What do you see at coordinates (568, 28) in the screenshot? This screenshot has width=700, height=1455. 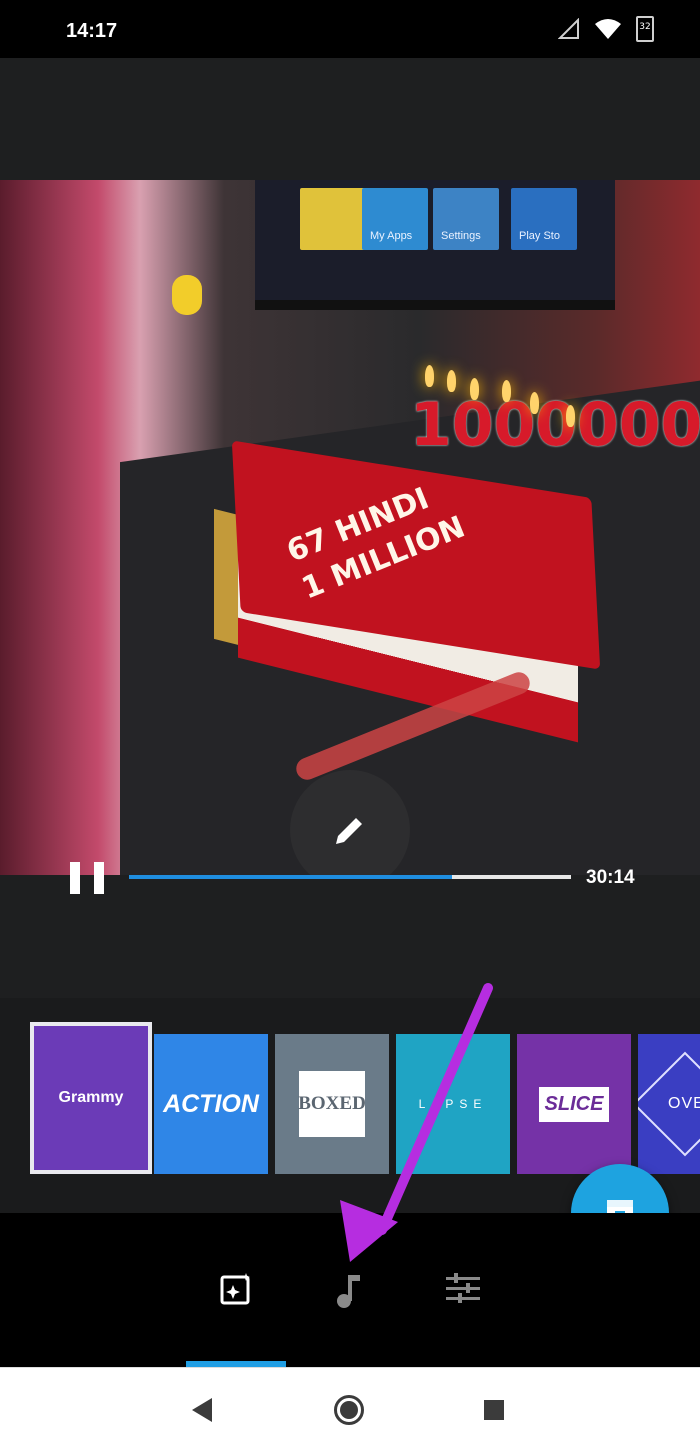 I see `signal-icon` at bounding box center [568, 28].